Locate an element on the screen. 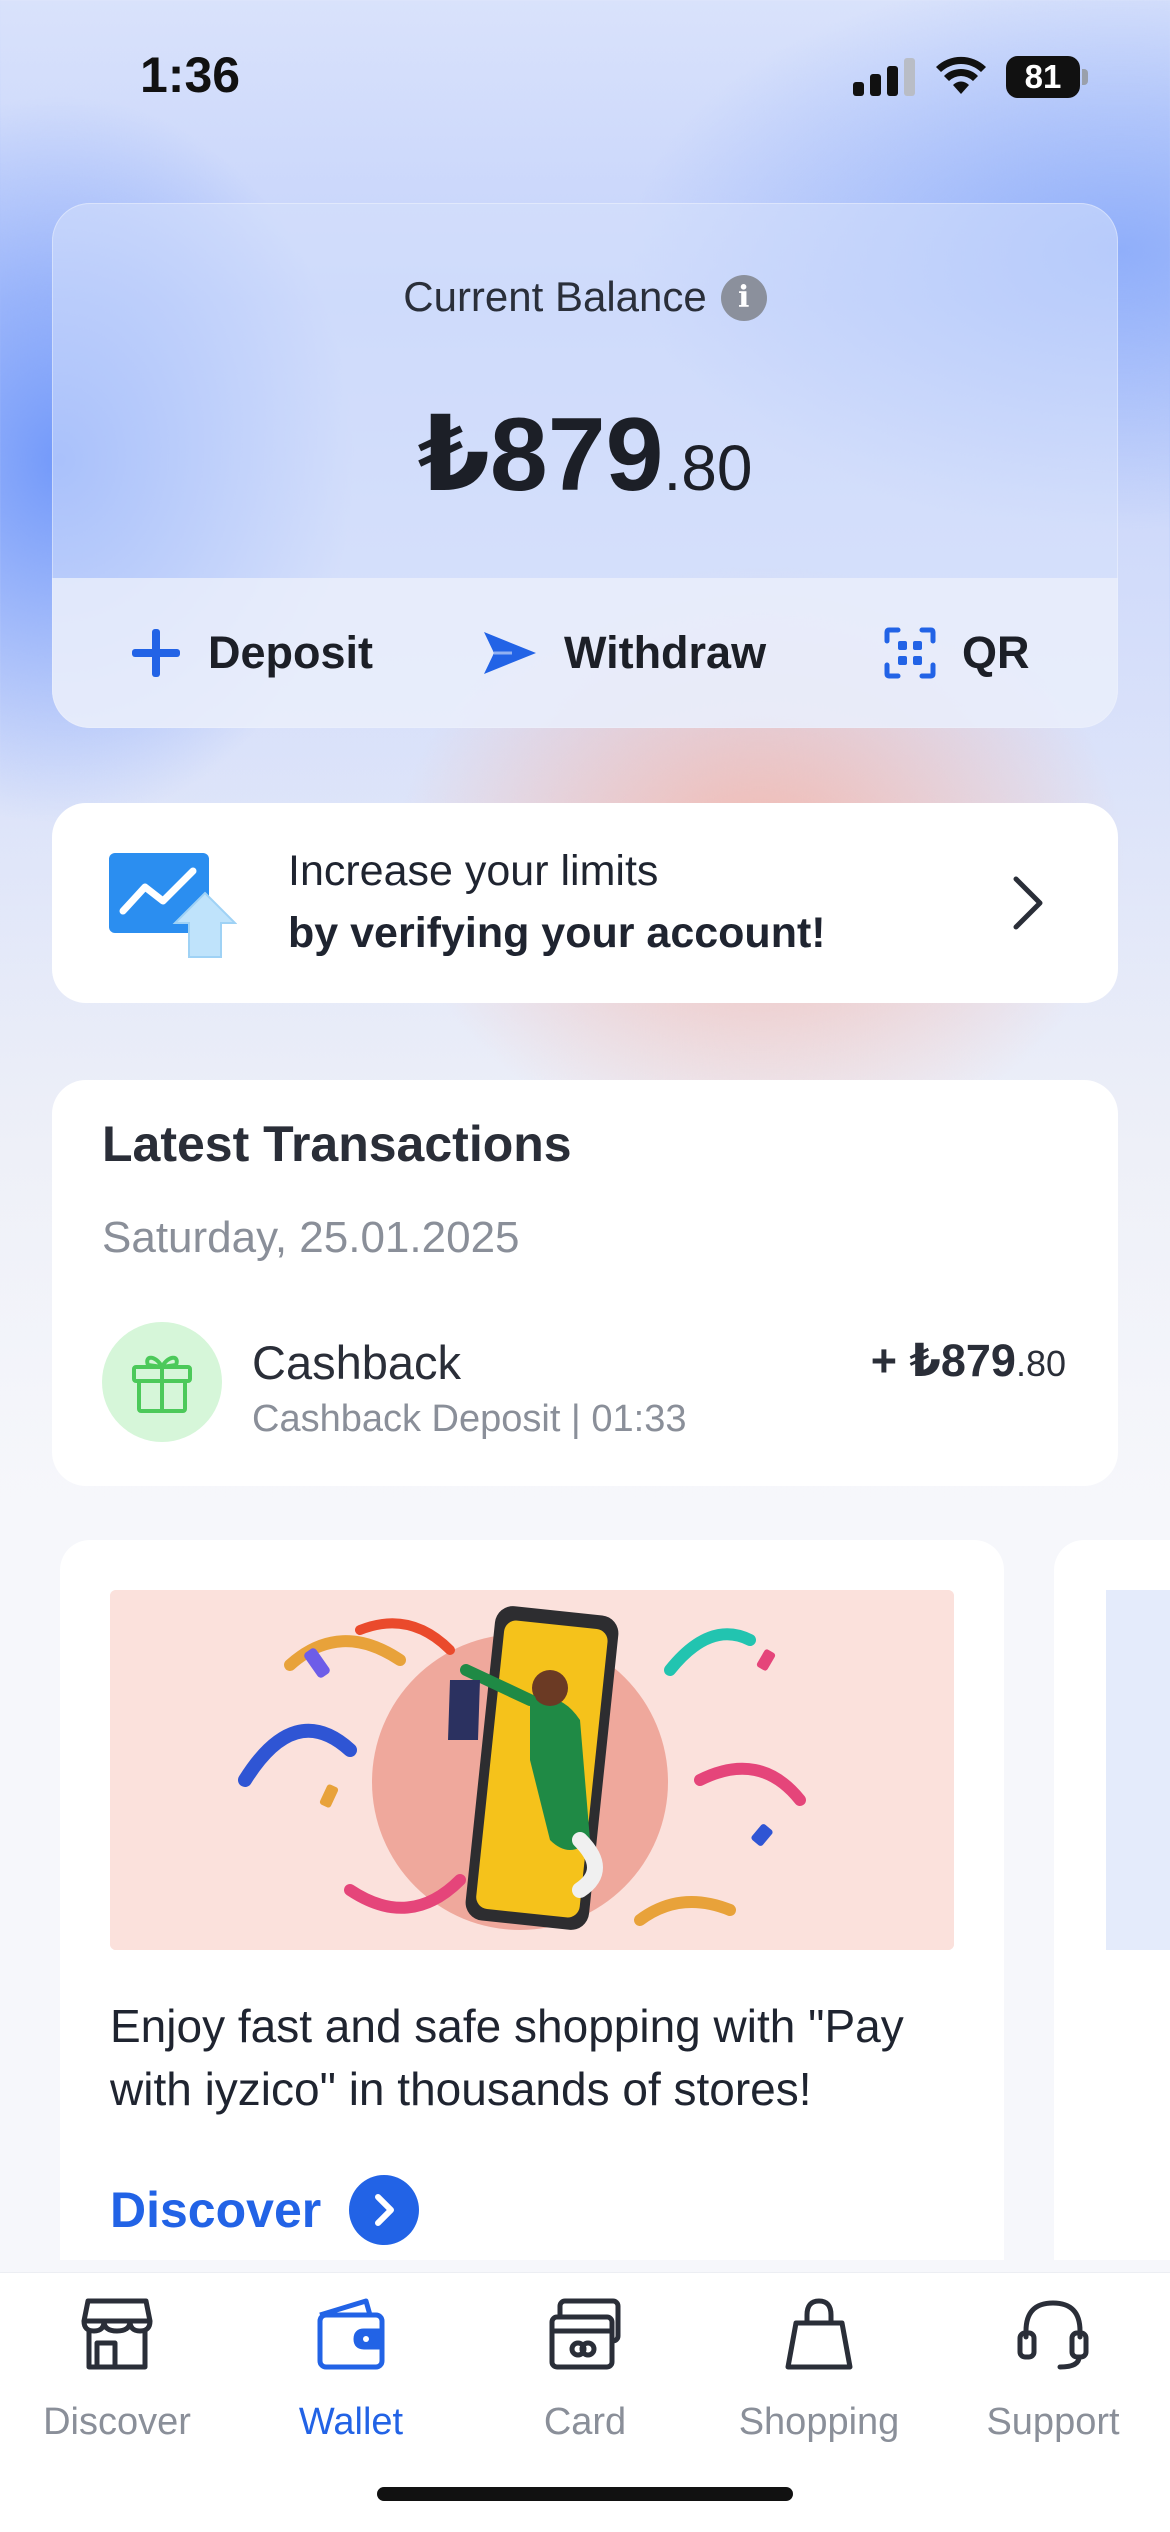 This screenshot has width=1170, height=2532. balance-amount: ₺879.80 is located at coordinates (585, 454).